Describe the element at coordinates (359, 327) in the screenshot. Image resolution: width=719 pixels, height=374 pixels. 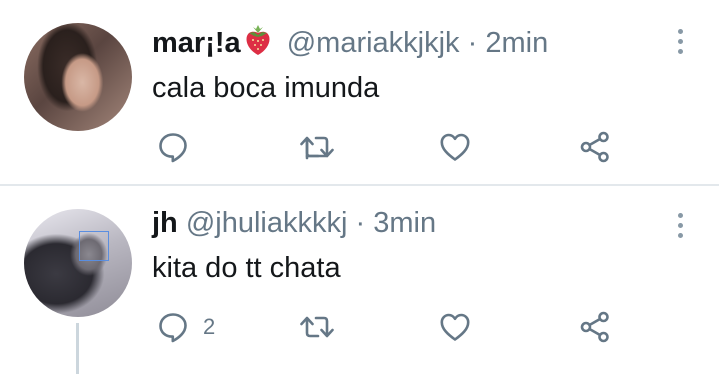
I see `tweet-actions: 2` at that location.